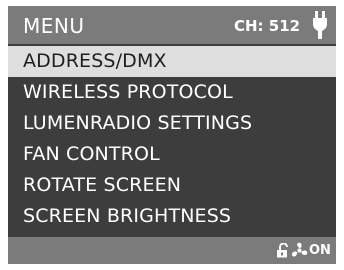 This screenshot has width=344, height=270. Describe the element at coordinates (172, 123) in the screenshot. I see `menu-item-lumenradio-settings: LUMENRADIO SETTINGS` at that location.